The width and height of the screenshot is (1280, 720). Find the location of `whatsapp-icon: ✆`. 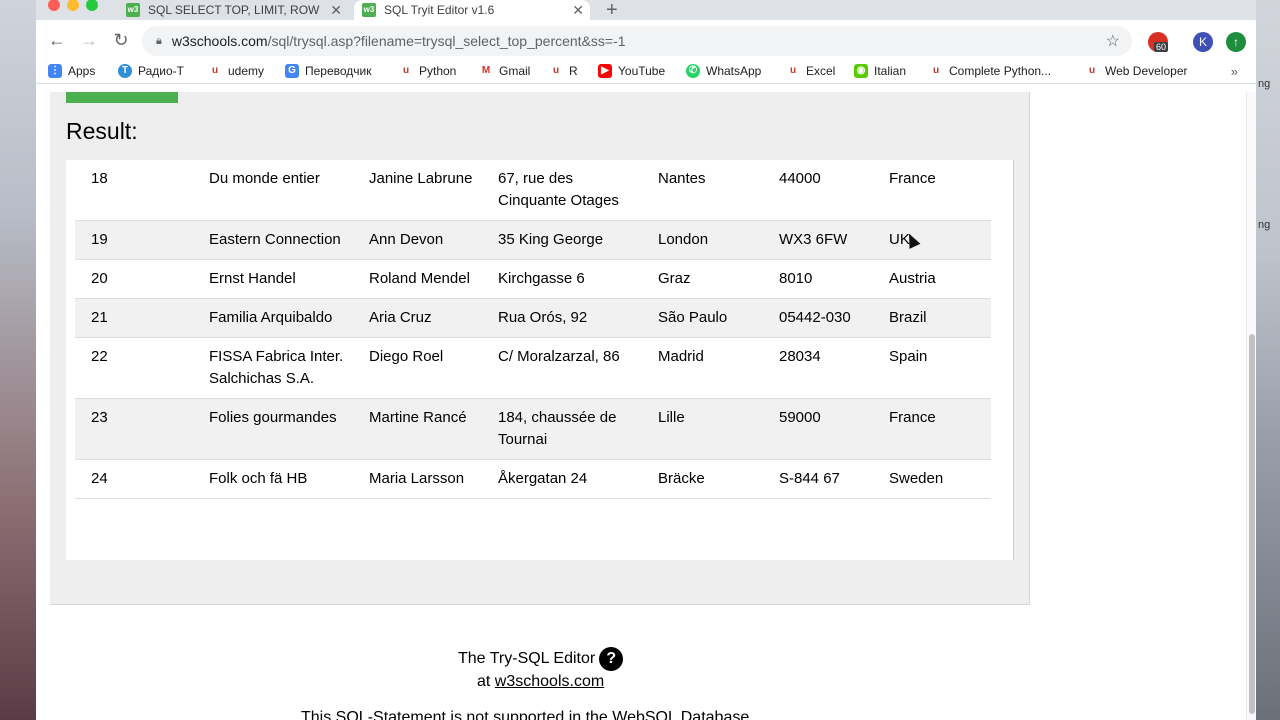

whatsapp-icon: ✆ is located at coordinates (693, 71).